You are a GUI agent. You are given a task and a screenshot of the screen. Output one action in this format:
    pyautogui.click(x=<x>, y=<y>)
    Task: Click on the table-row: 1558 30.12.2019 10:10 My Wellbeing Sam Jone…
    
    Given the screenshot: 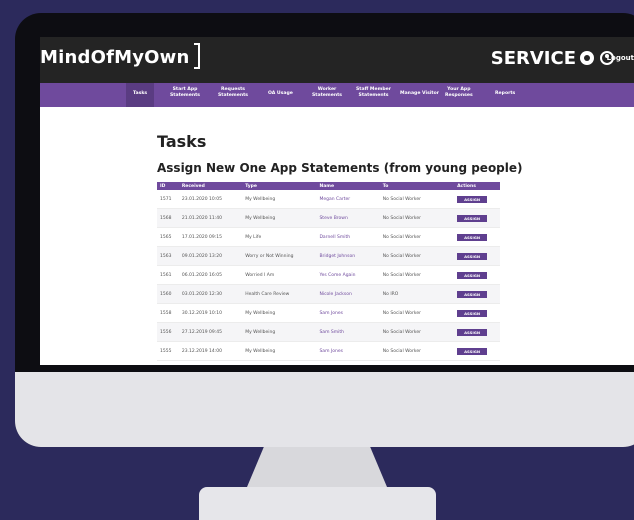 What is the action you would take?
    pyautogui.click(x=328, y=313)
    